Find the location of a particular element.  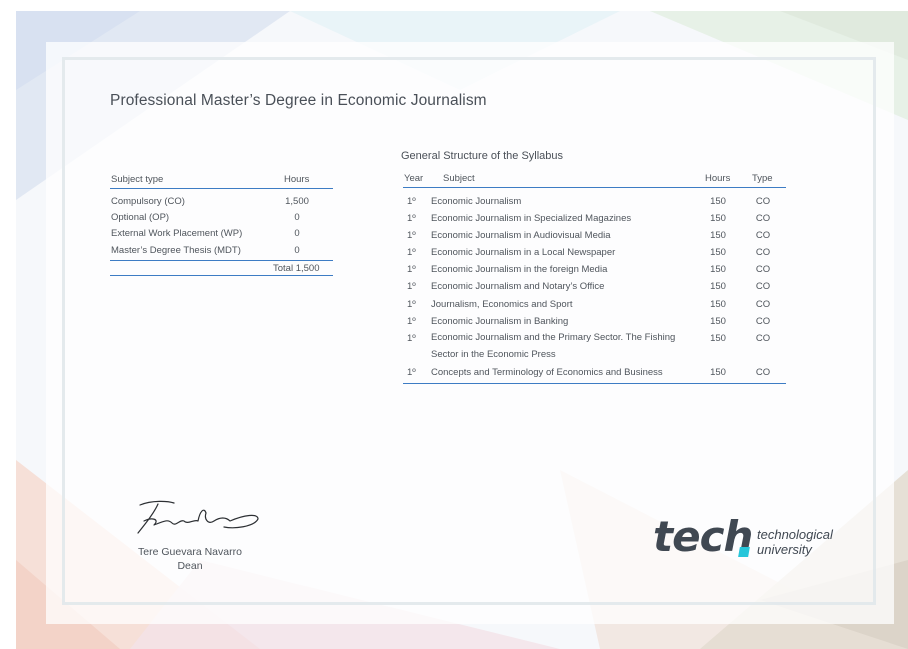

logo-text-line2: university is located at coordinates (784, 549).